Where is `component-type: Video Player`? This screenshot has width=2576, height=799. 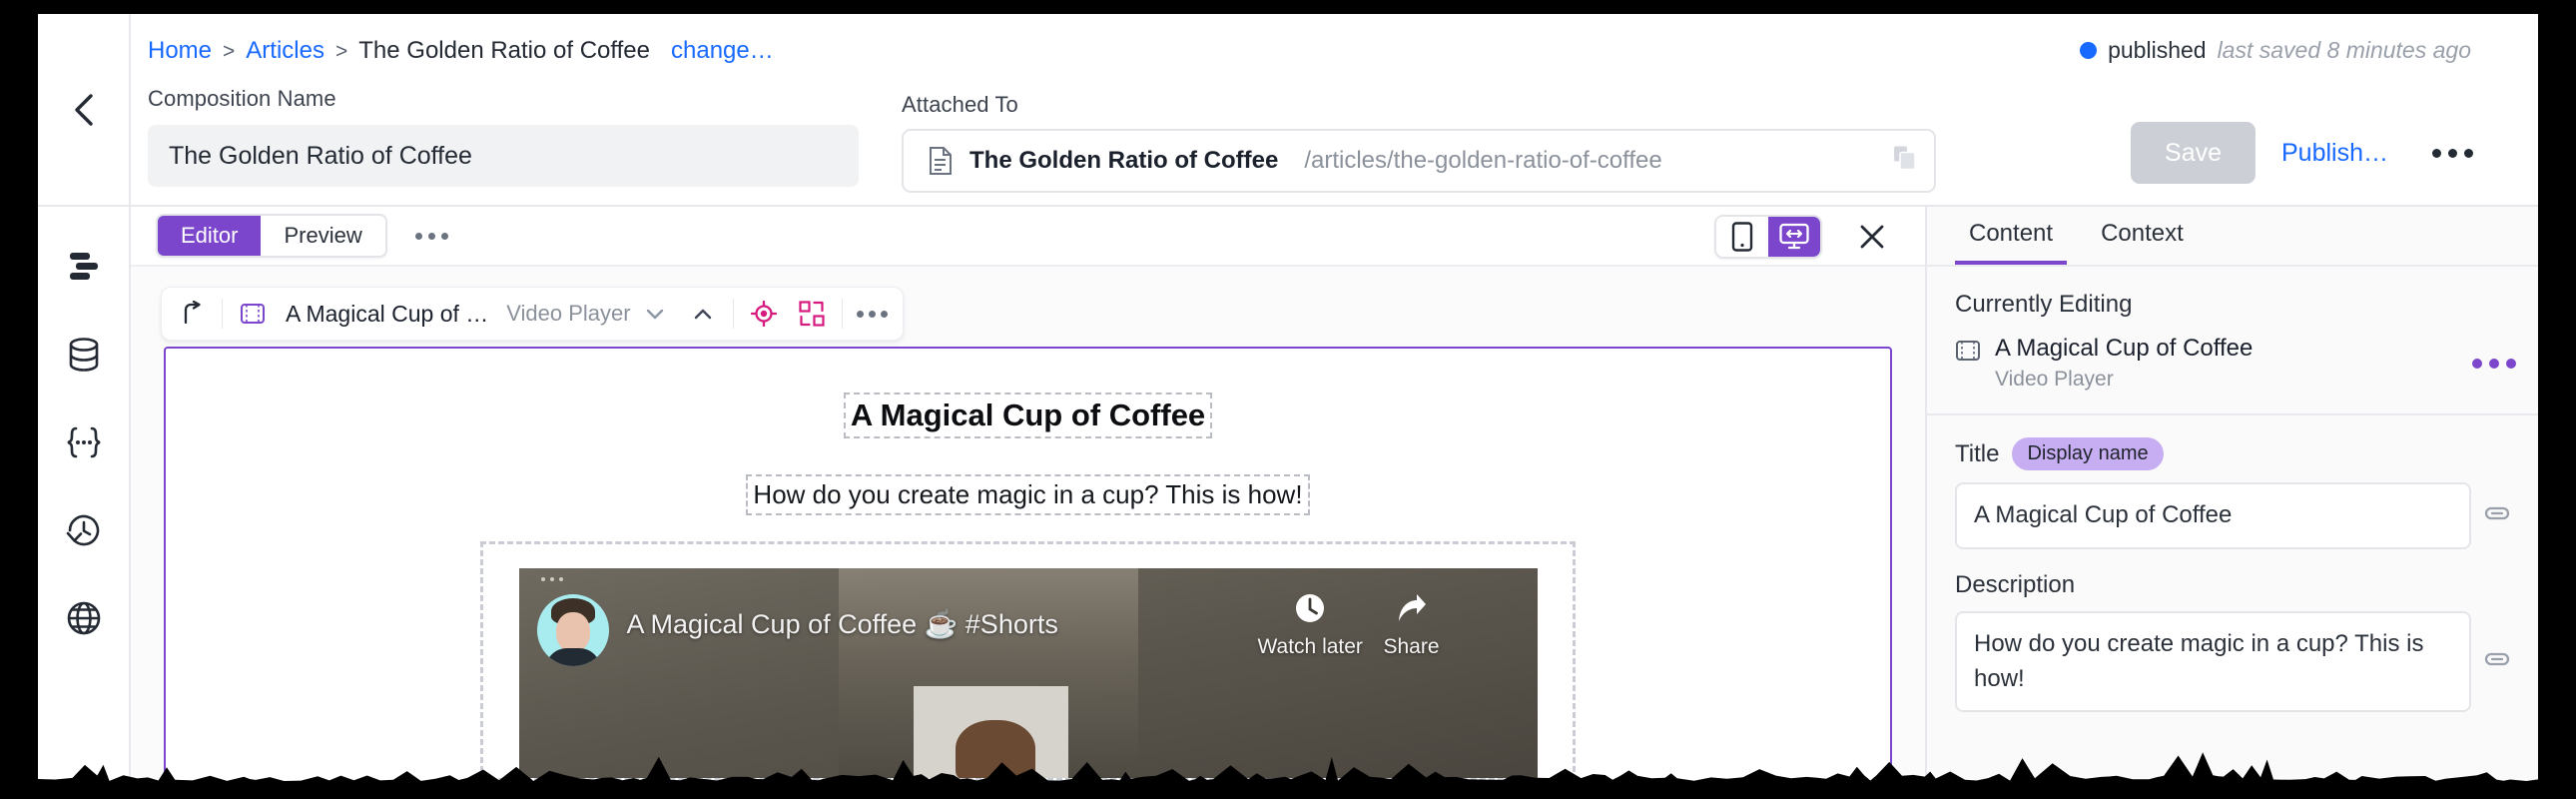
component-type: Video Player is located at coordinates (568, 313).